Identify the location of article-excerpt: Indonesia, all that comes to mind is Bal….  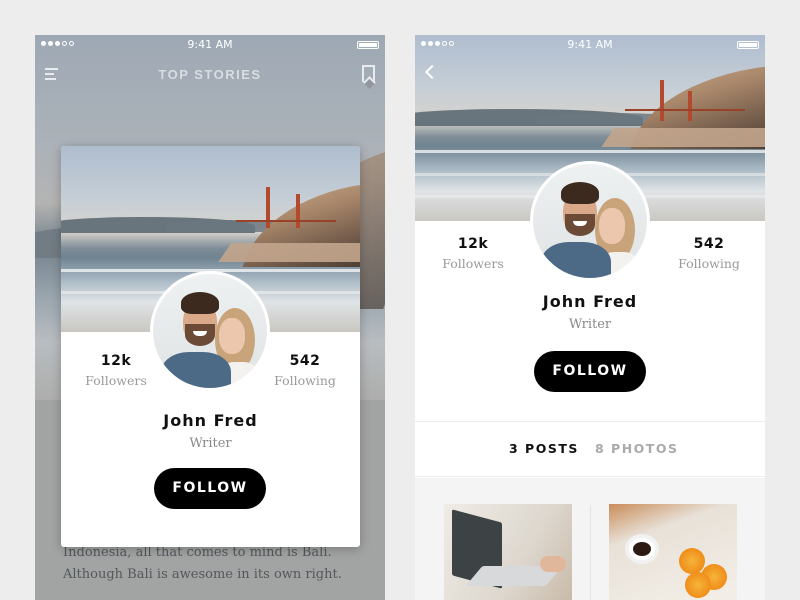
(202, 563).